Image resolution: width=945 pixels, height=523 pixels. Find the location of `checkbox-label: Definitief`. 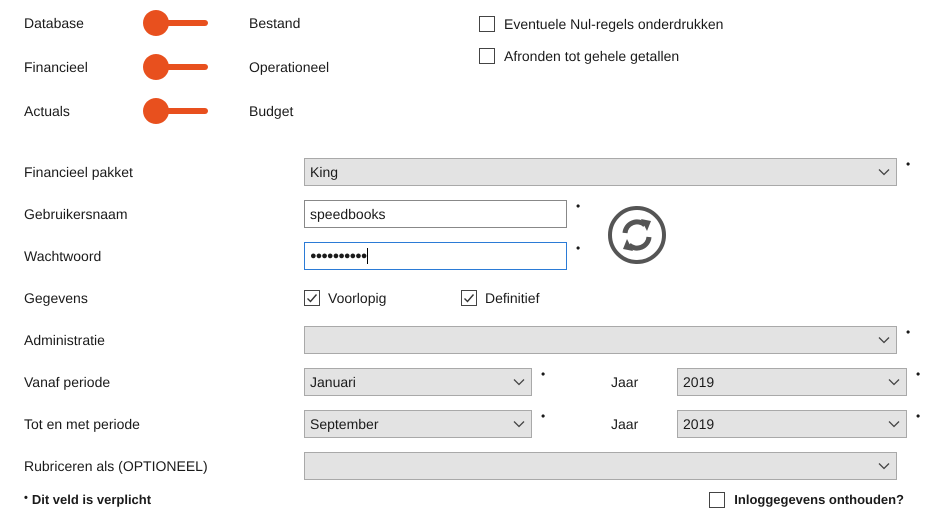

checkbox-label: Definitief is located at coordinates (512, 298).